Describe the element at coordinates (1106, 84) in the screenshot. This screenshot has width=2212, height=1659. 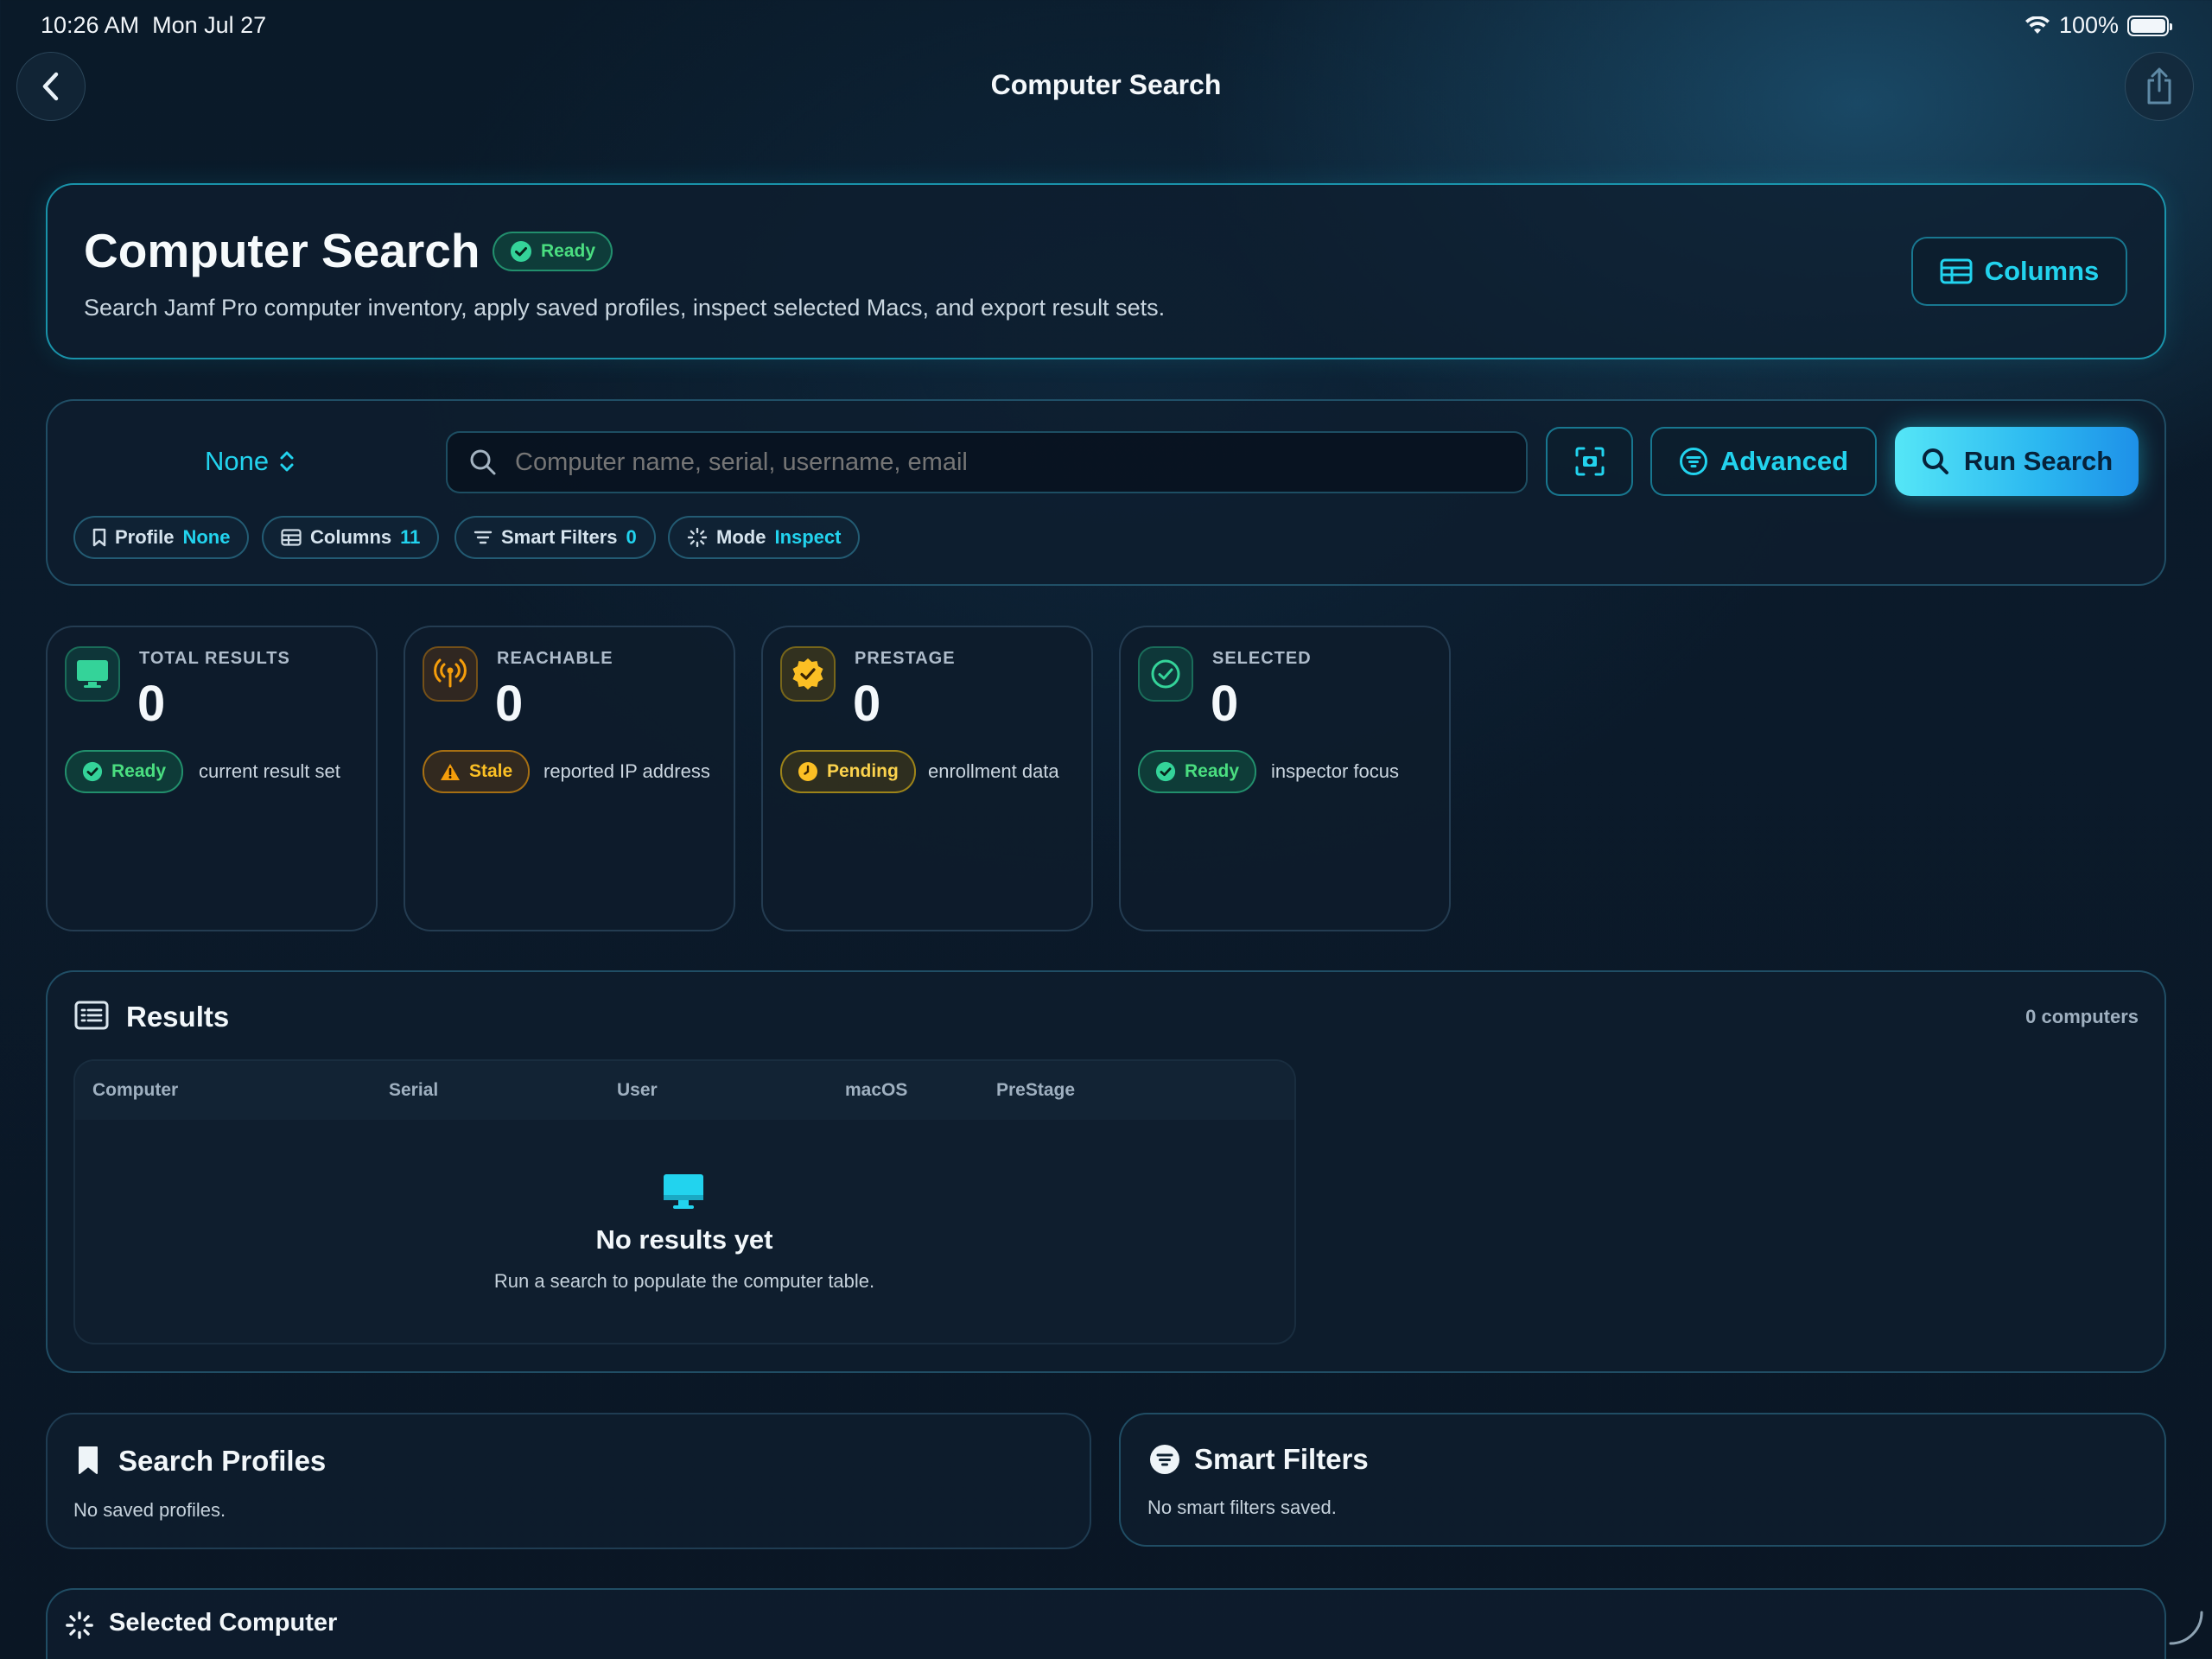
I see `nav-title: Computer Search` at that location.